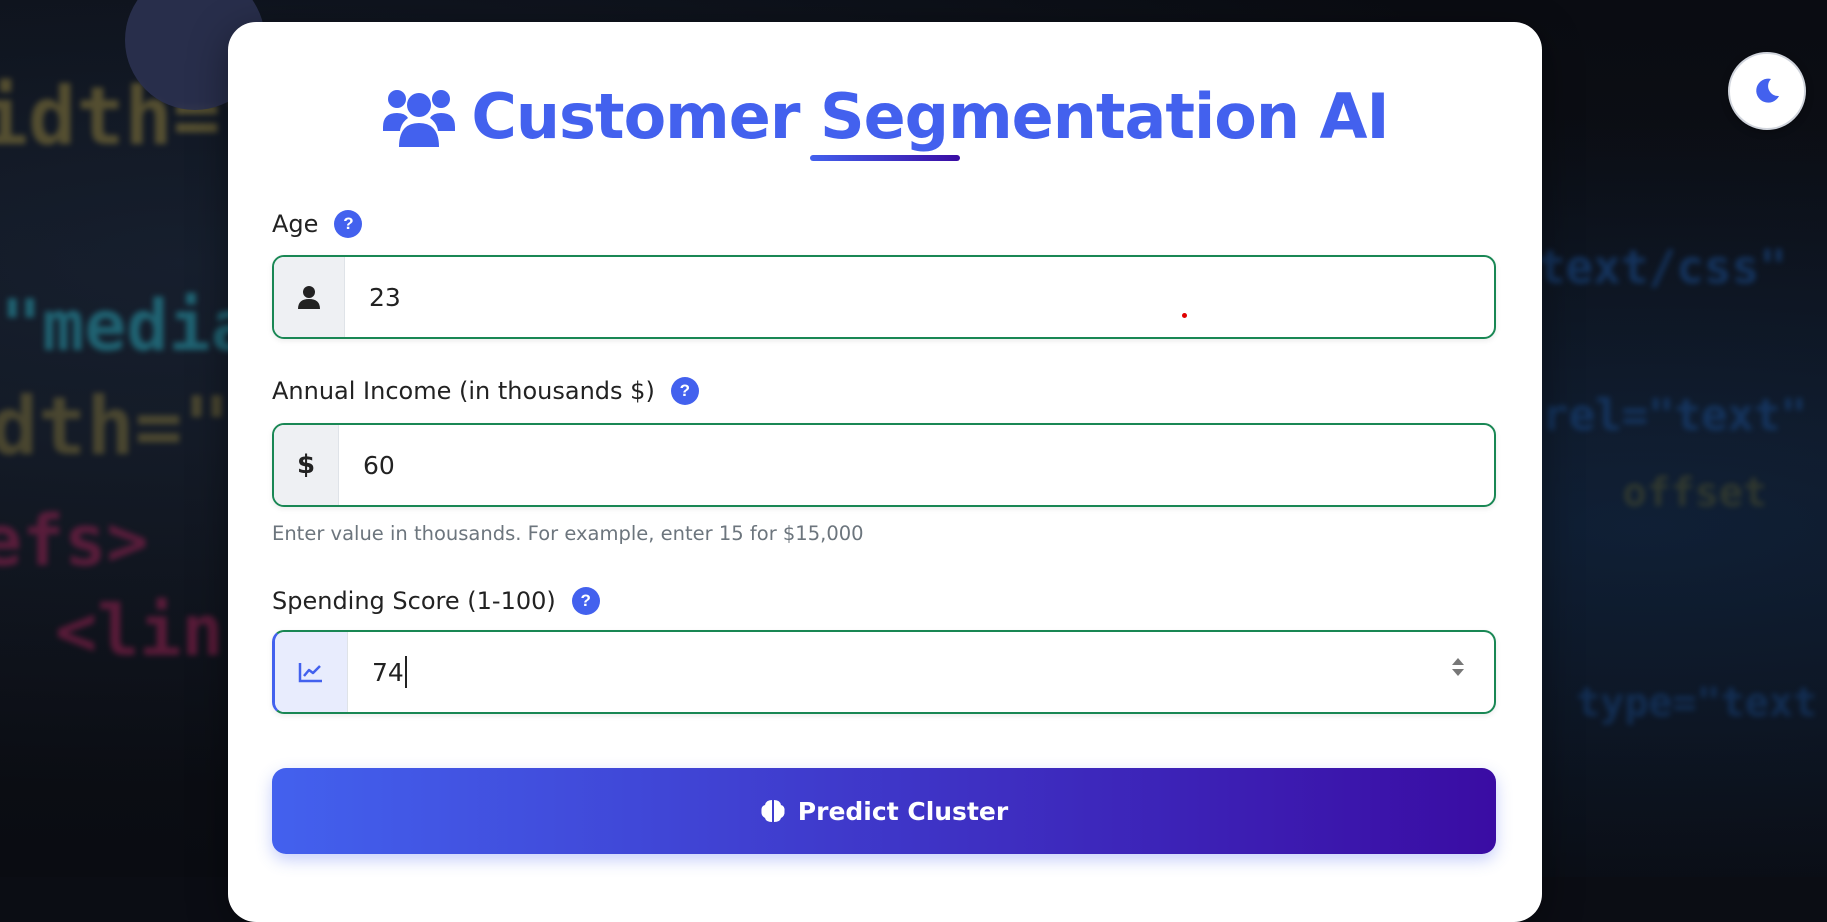 The height and width of the screenshot is (922, 1827). What do you see at coordinates (921, 672) in the screenshot?
I see `spending-input: 74` at bounding box center [921, 672].